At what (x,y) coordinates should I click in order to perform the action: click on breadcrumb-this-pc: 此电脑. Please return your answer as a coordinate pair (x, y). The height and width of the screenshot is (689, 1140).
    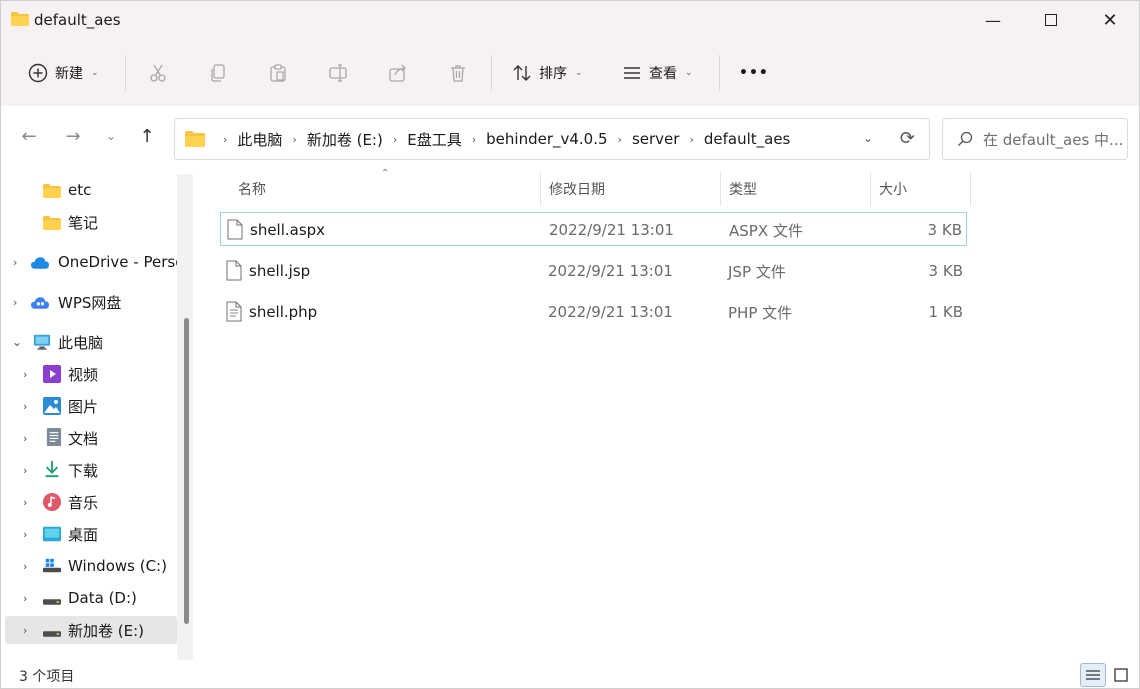
    Looking at the image, I should click on (259, 139).